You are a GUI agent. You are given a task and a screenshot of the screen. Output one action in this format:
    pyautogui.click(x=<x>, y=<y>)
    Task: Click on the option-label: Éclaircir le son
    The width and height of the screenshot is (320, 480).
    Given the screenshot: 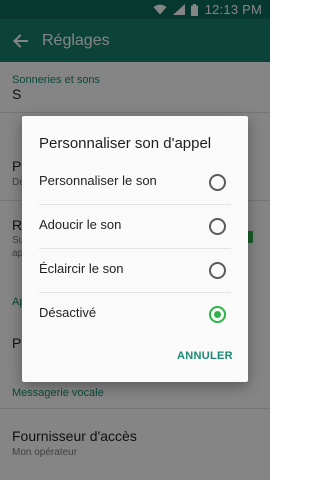 What is the action you would take?
    pyautogui.click(x=81, y=268)
    